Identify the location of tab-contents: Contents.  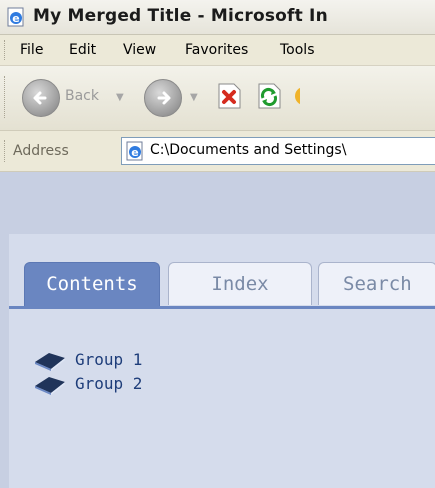
(92, 285).